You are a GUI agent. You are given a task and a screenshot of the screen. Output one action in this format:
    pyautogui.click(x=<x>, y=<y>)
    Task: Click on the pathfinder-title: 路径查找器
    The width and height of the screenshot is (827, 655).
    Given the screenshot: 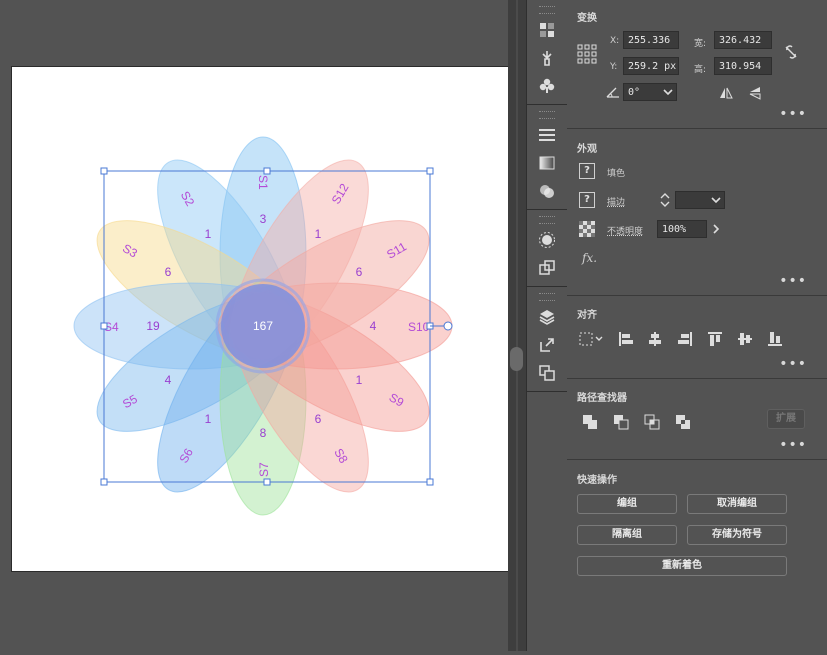 What is the action you would take?
    pyautogui.click(x=602, y=398)
    